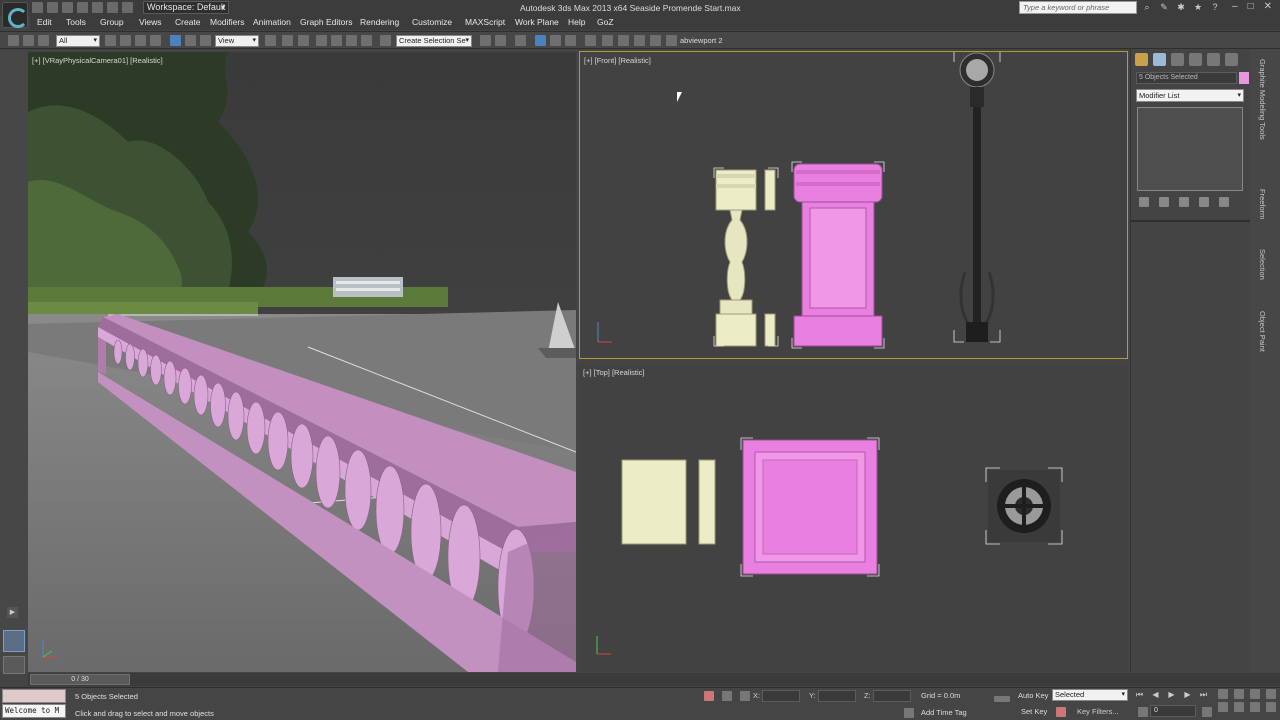 The height and width of the screenshot is (720, 1280). What do you see at coordinates (76, 22) in the screenshot?
I see `menu-tools: Tools` at bounding box center [76, 22].